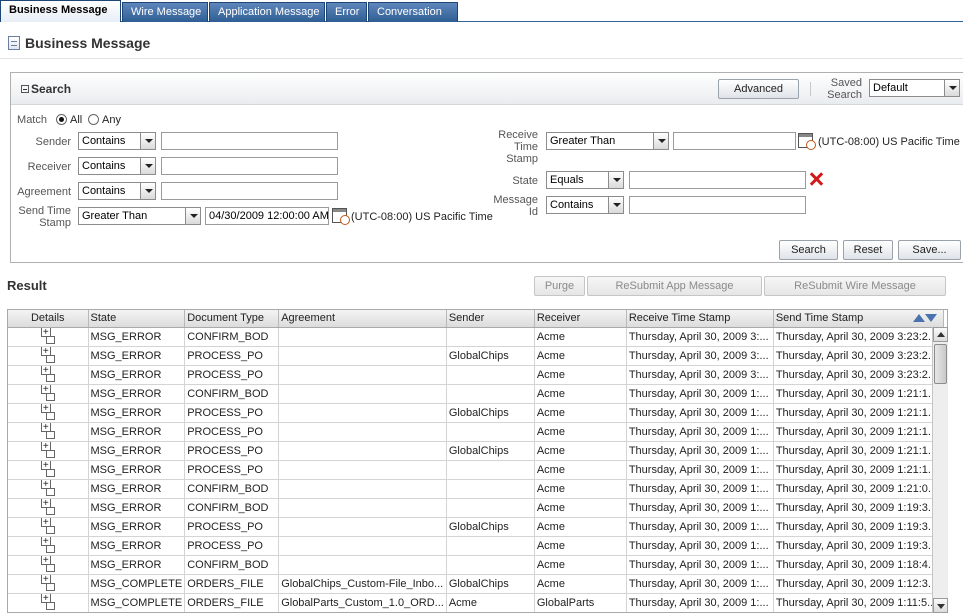  Describe the element at coordinates (758, 89) in the screenshot. I see `advanced-button: Advanced` at that location.